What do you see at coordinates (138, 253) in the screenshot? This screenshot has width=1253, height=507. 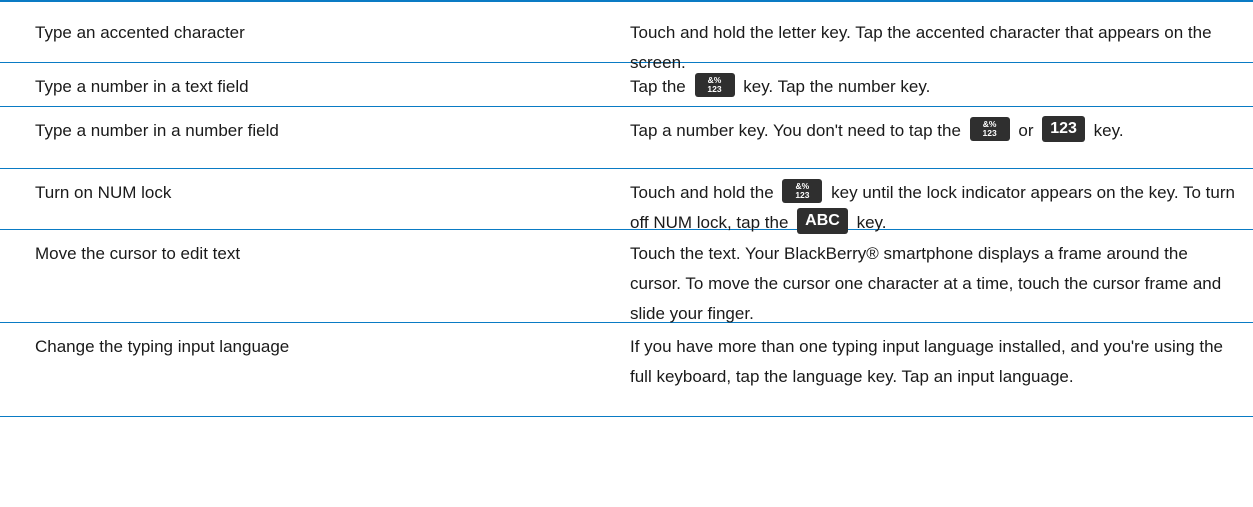 I see `task-cell: Move the cursor to edit text` at bounding box center [138, 253].